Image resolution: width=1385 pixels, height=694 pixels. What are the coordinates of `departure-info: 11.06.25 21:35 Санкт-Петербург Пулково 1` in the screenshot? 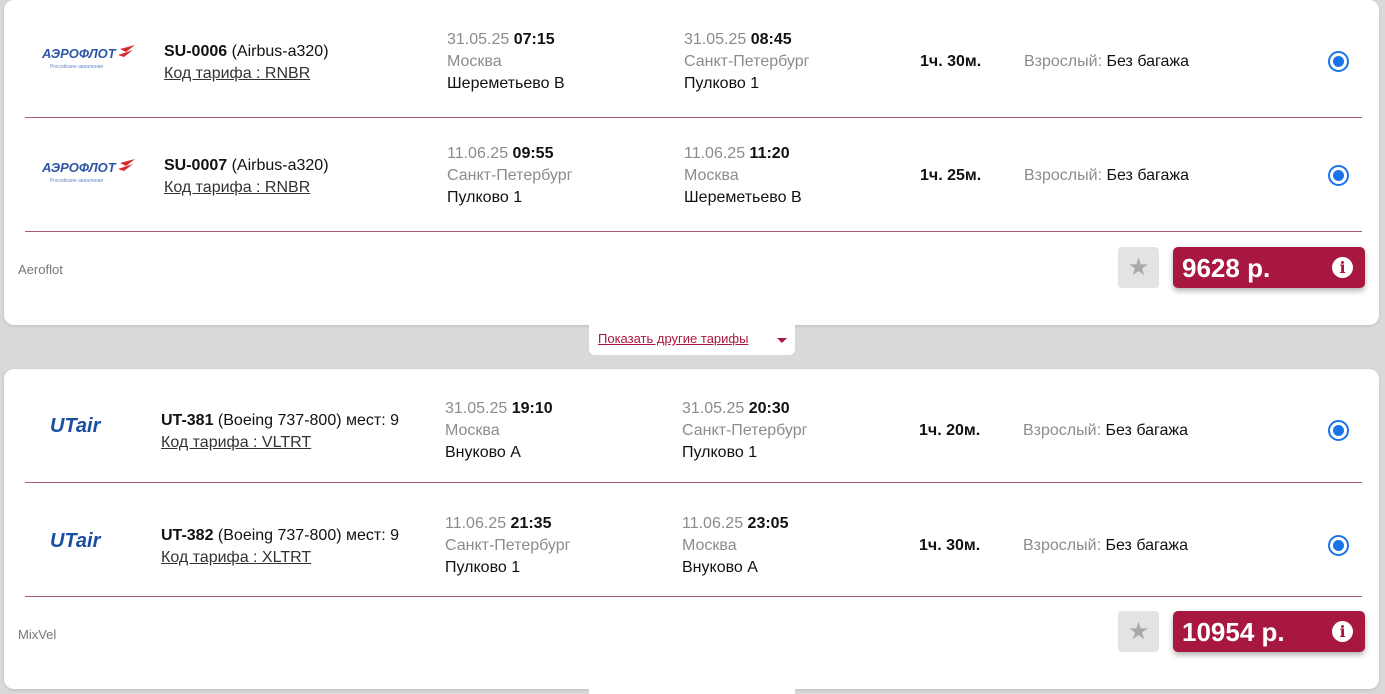 It's located at (507, 546).